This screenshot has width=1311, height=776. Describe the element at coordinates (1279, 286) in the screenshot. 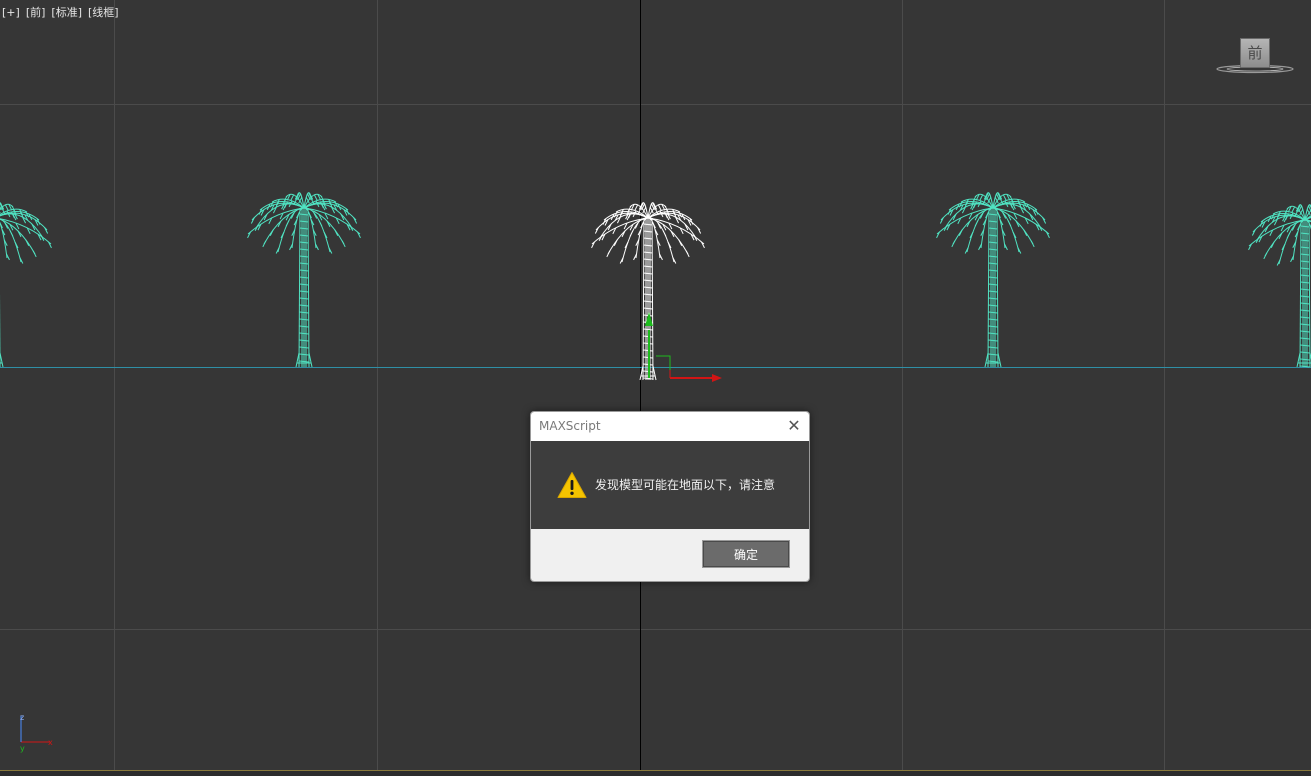

I see `palm-tree-edge-right` at that location.